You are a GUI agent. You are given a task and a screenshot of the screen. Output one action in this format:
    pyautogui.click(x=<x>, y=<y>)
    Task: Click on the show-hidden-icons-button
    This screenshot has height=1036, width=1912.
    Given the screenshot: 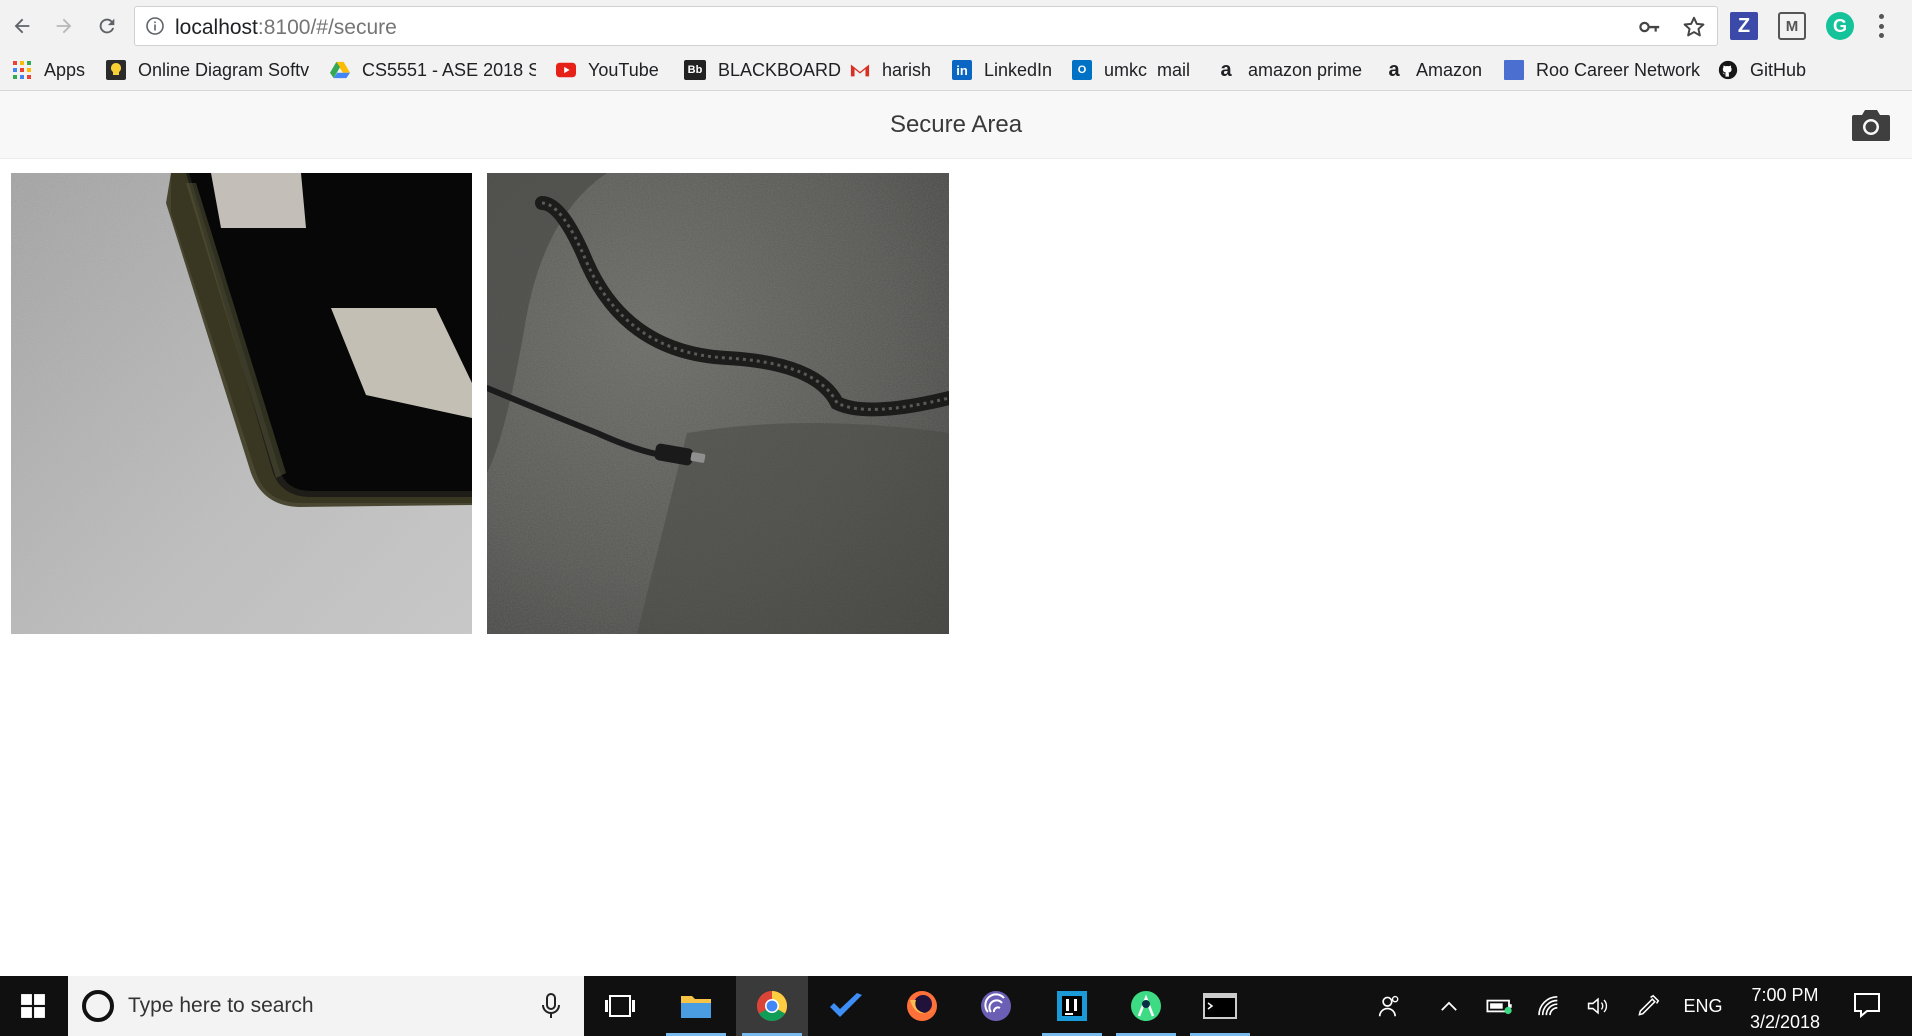 What is the action you would take?
    pyautogui.click(x=1449, y=1006)
    